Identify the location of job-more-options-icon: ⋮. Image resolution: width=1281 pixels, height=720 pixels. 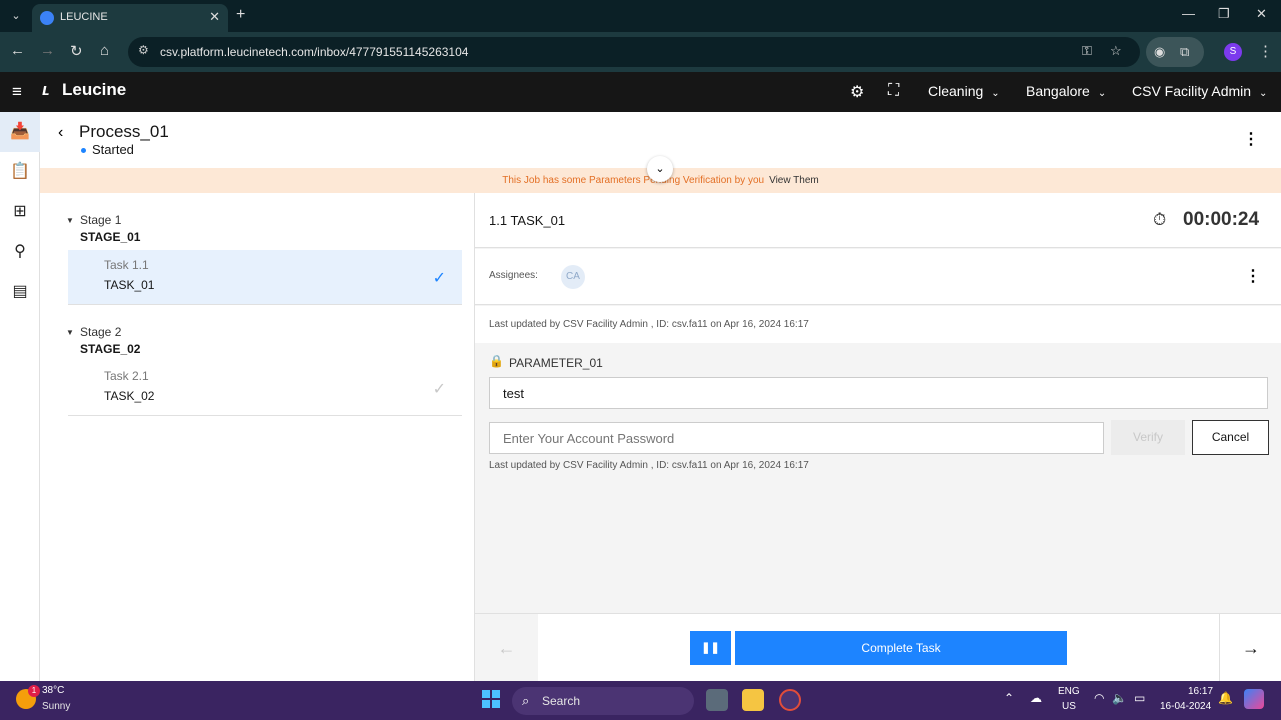
(1251, 140).